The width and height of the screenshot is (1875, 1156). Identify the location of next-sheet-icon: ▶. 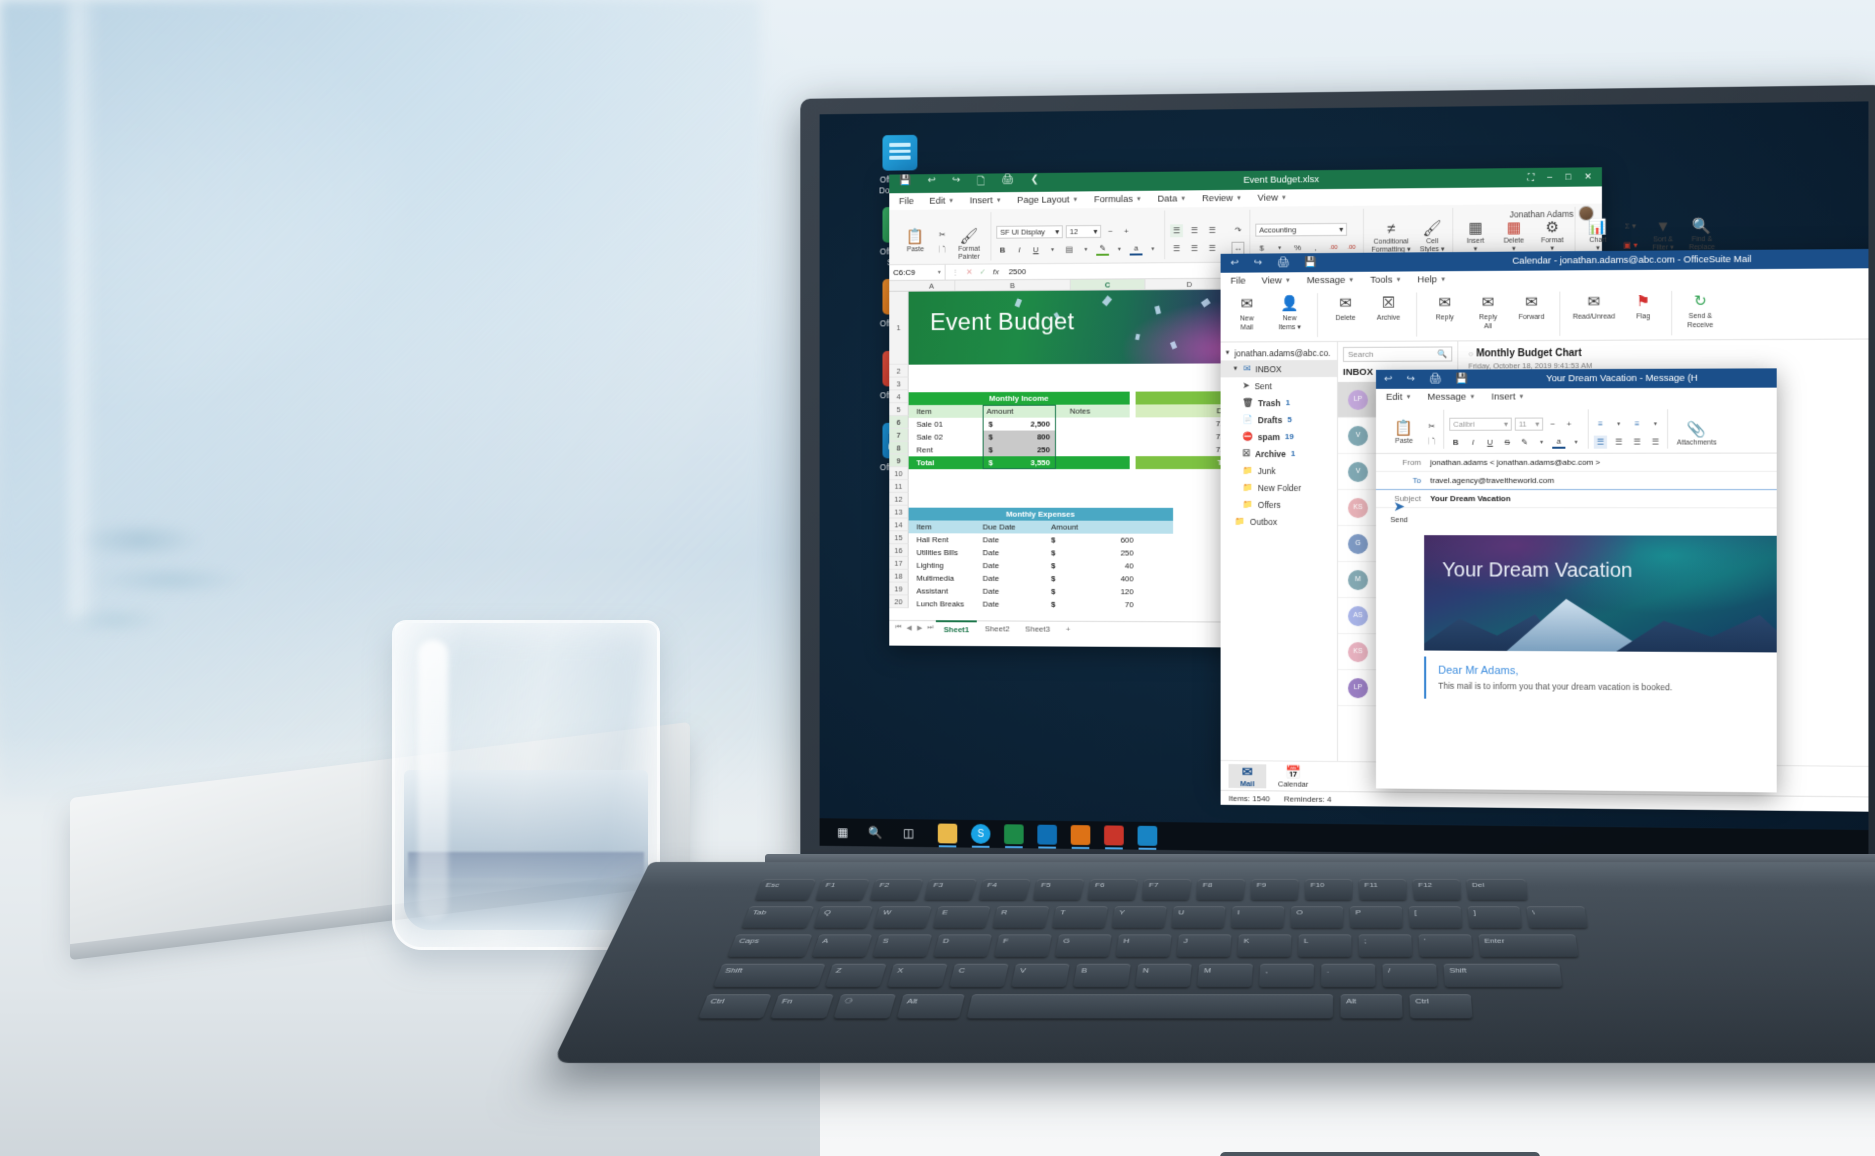
(919, 628).